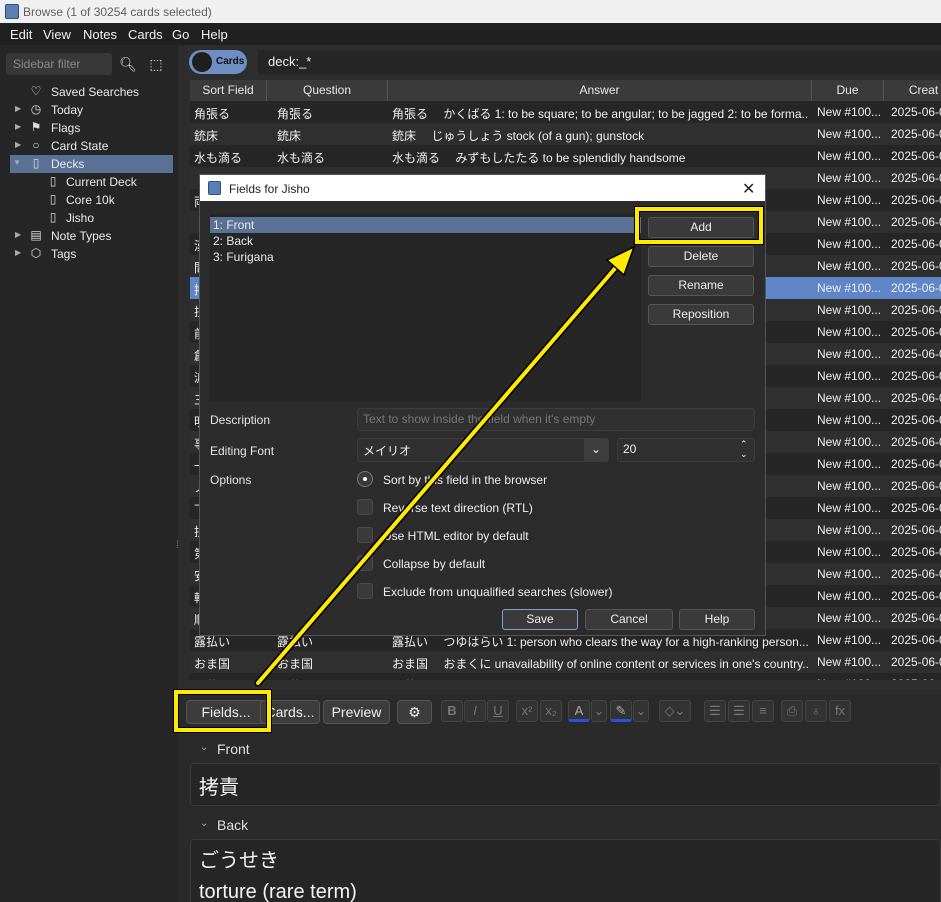 The width and height of the screenshot is (941, 902). Describe the element at coordinates (507, 536) in the screenshot. I see `html-editor-checkbox: Use HTML editor by default` at that location.